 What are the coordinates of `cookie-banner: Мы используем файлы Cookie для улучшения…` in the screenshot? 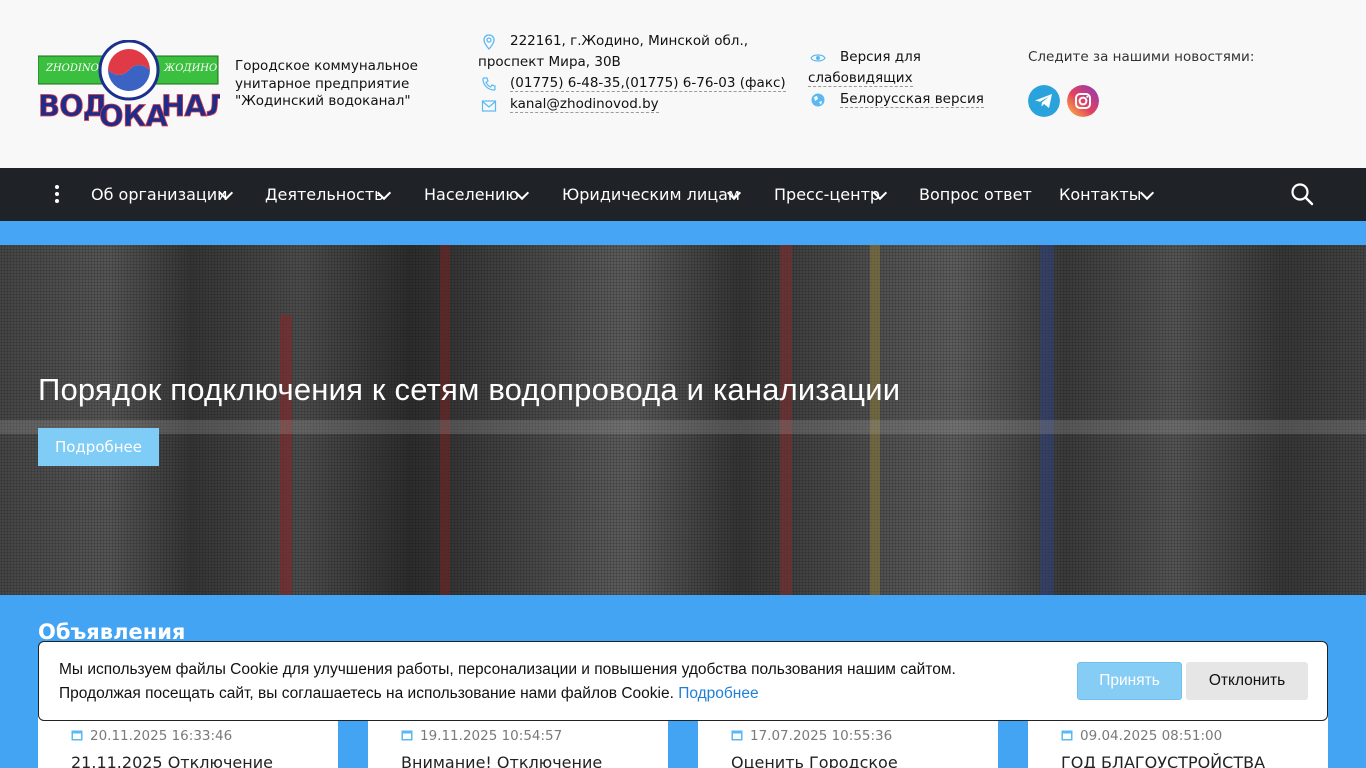 It's located at (683, 681).